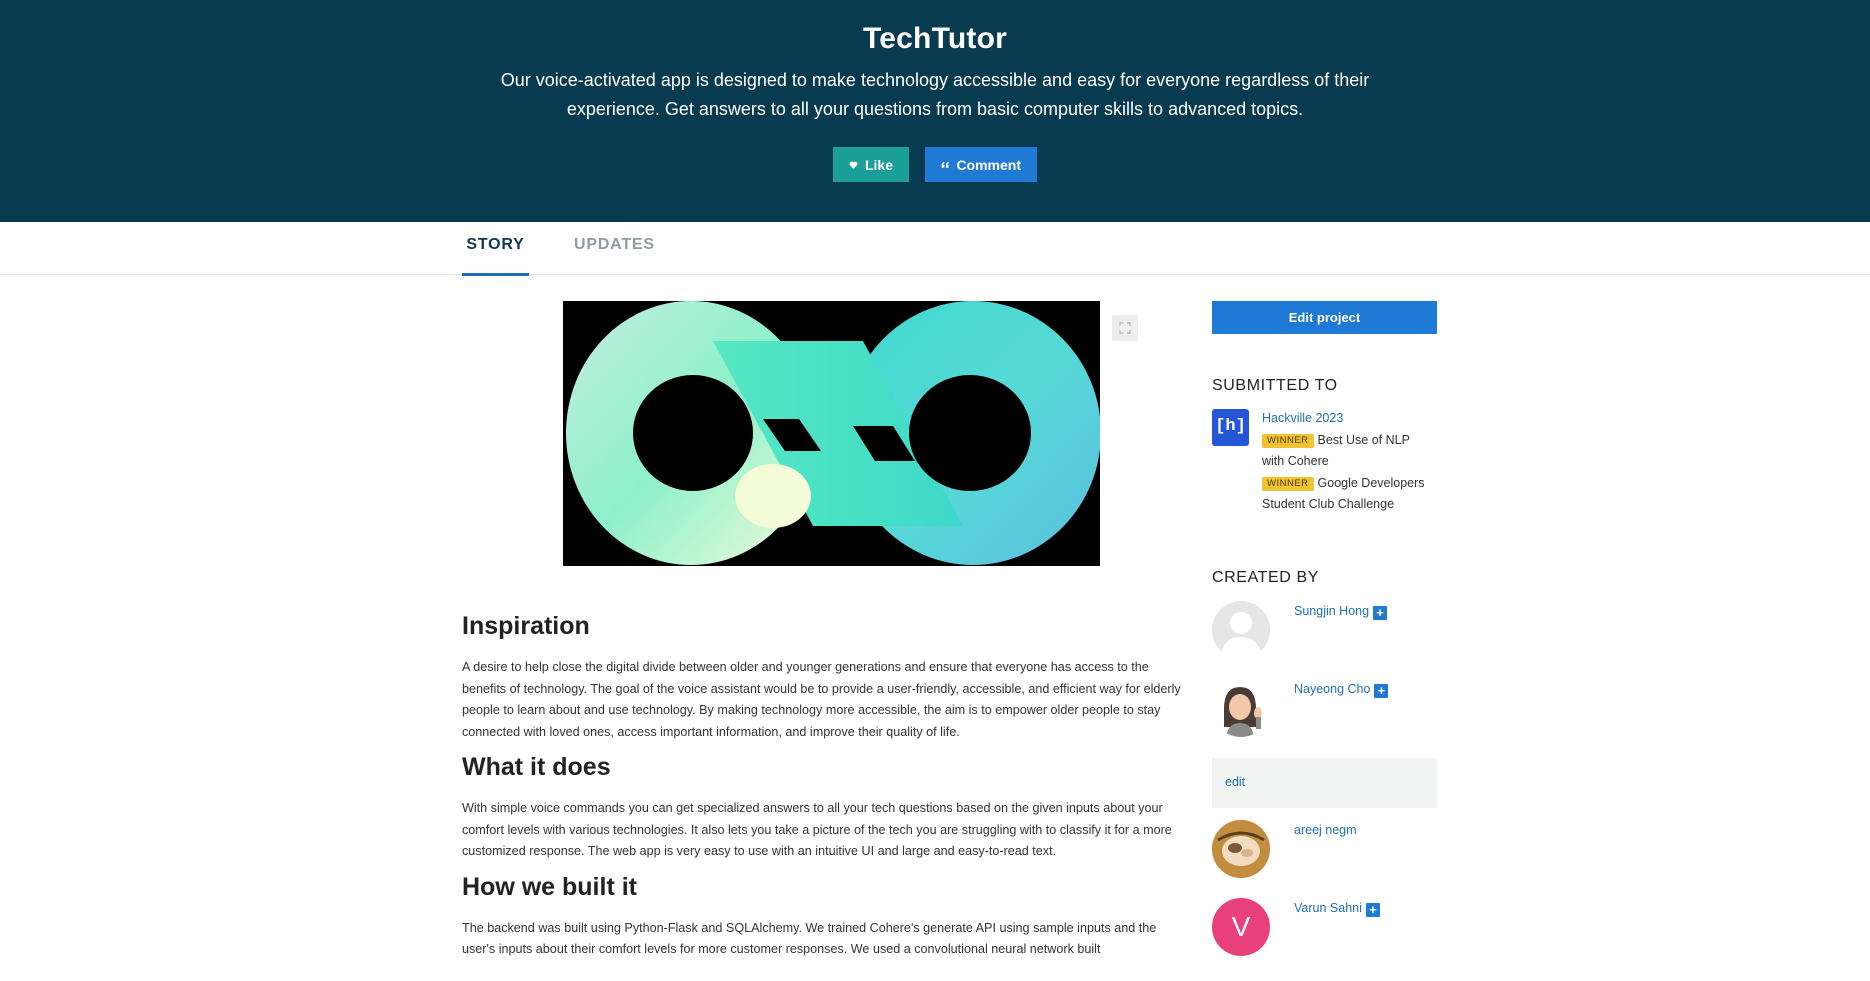  I want to click on comment-button: Comment, so click(981, 164).